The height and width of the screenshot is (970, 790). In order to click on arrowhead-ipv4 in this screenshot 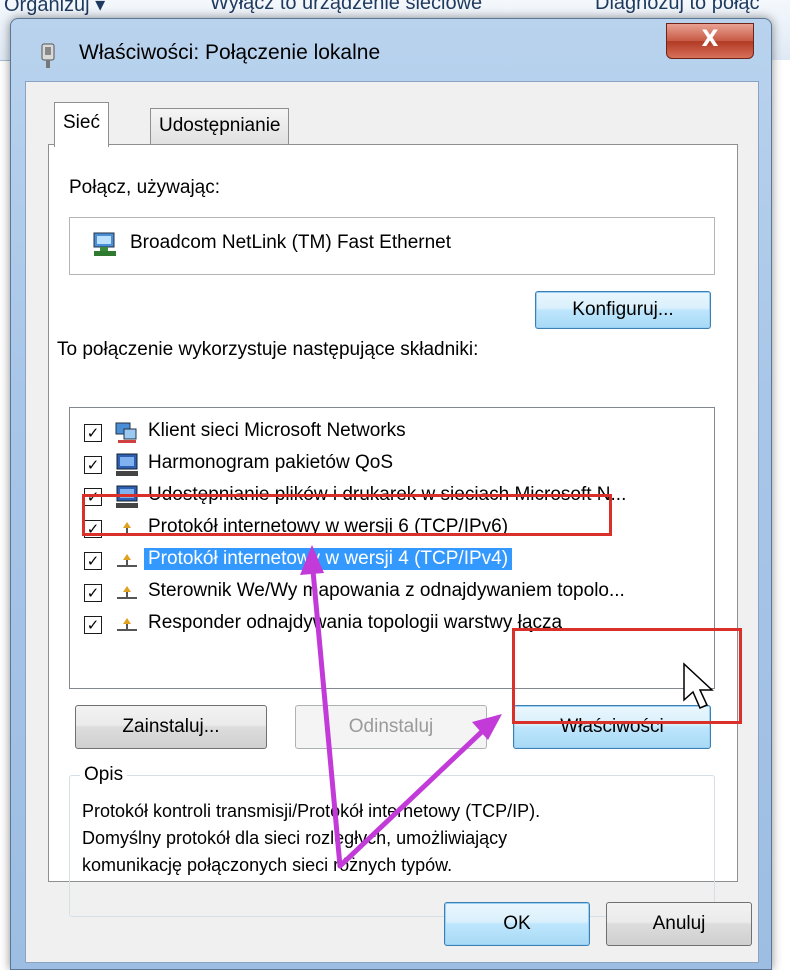, I will do `click(312, 560)`.